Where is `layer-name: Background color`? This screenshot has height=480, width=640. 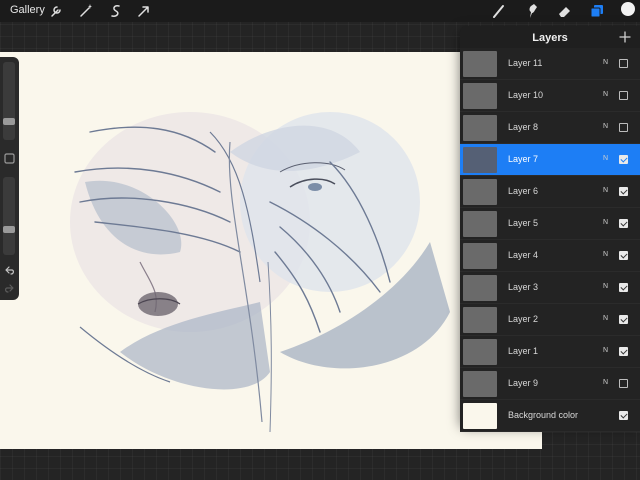 layer-name: Background color is located at coordinates (543, 415).